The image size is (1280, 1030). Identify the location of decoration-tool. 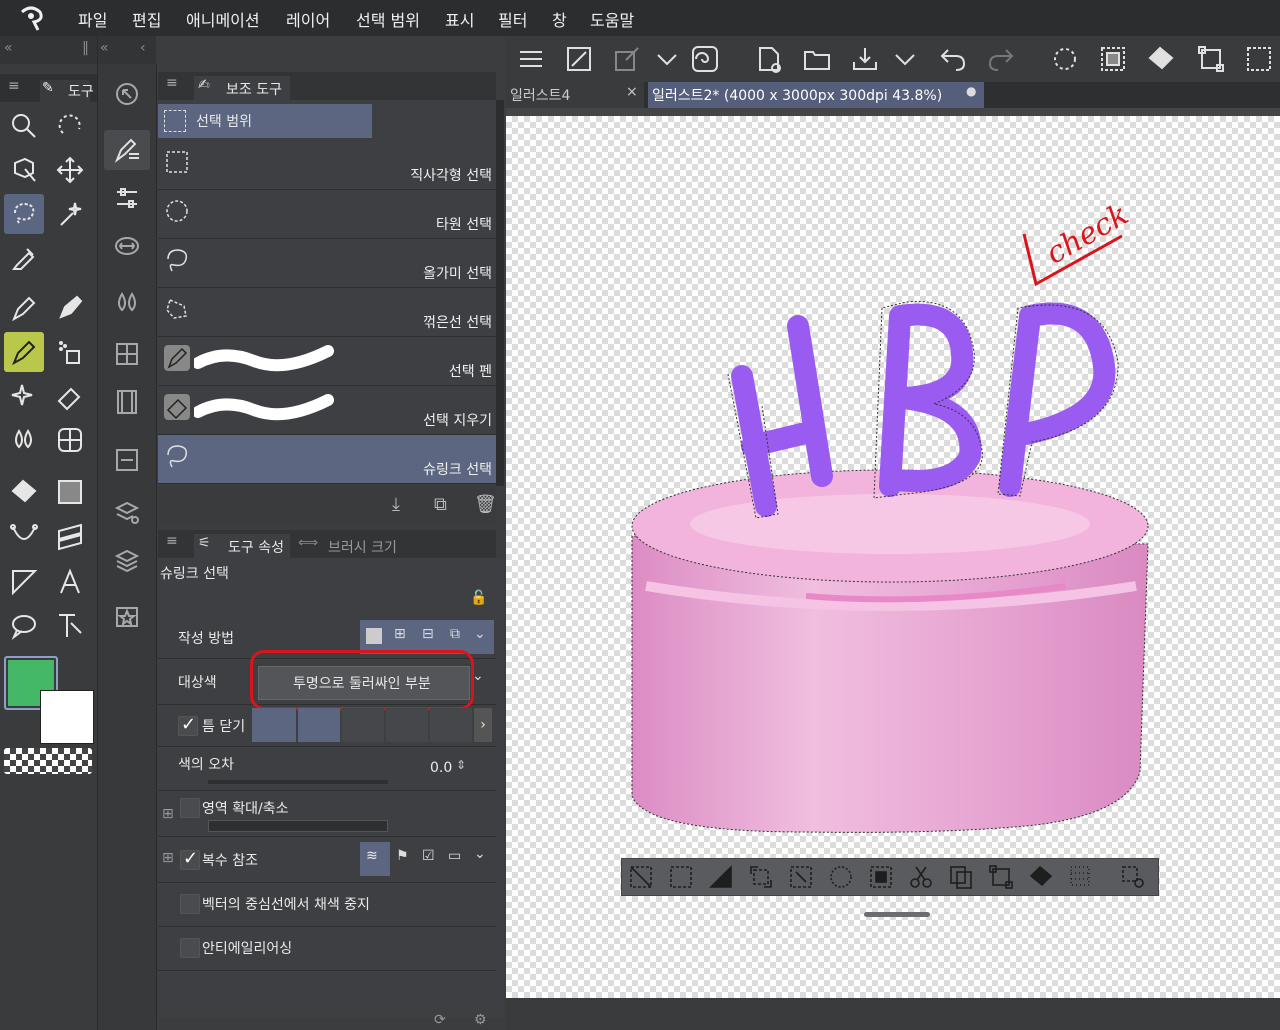
(24, 396).